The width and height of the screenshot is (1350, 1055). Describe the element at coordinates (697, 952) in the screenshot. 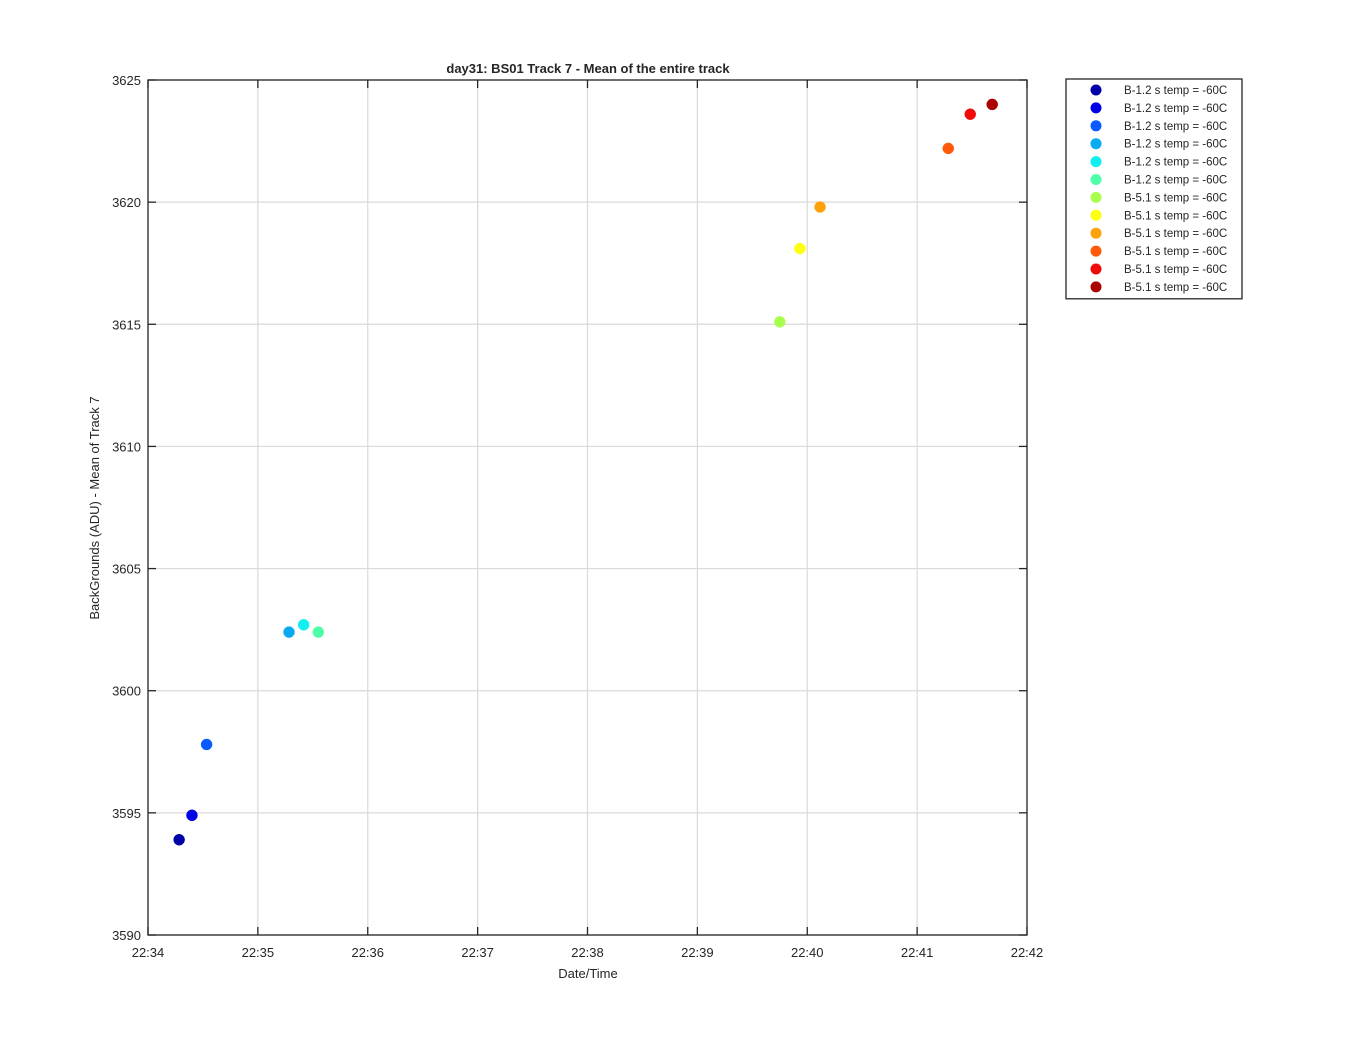

I see `x-tick-label: 22:39` at that location.